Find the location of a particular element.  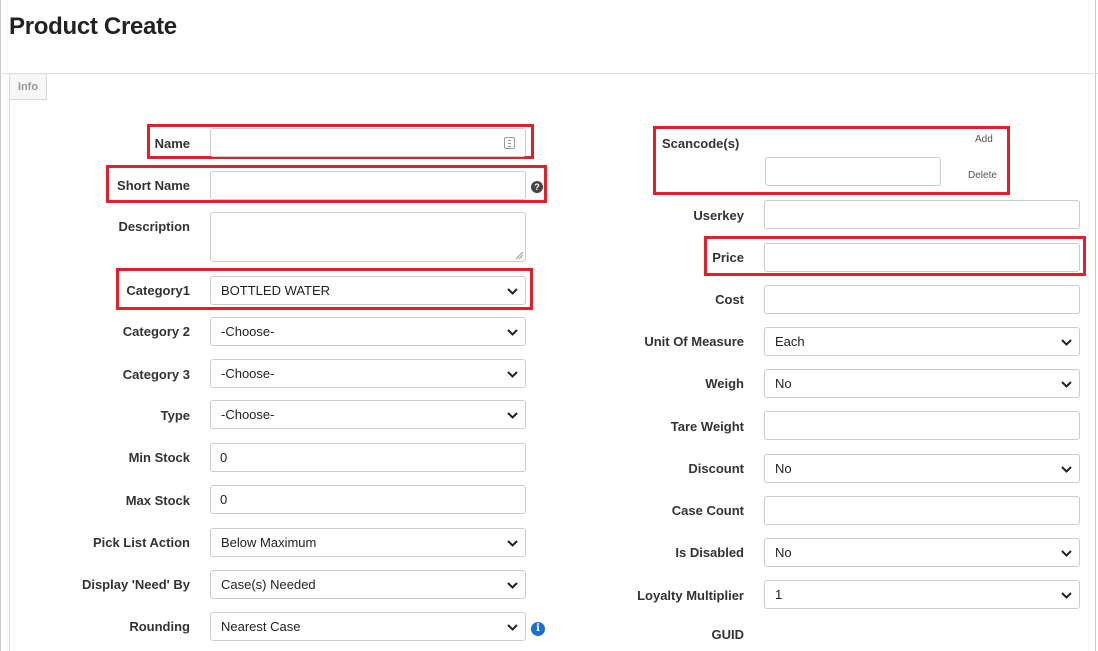

weigh-label: Weigh is located at coordinates (724, 383).